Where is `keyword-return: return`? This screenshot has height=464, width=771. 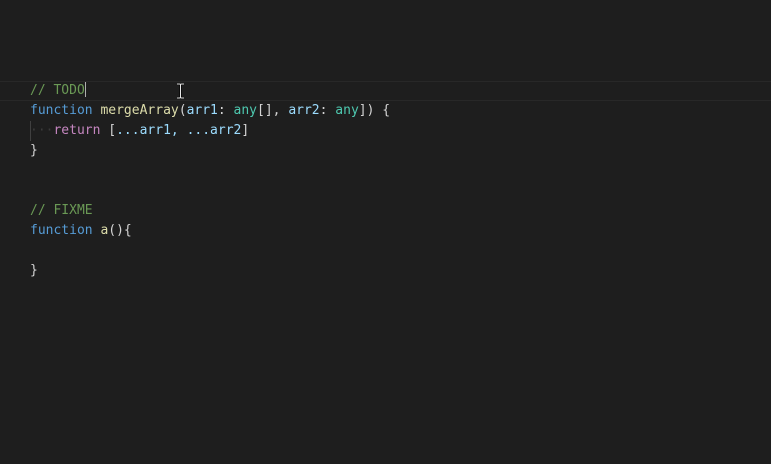 keyword-return: return is located at coordinates (77, 130).